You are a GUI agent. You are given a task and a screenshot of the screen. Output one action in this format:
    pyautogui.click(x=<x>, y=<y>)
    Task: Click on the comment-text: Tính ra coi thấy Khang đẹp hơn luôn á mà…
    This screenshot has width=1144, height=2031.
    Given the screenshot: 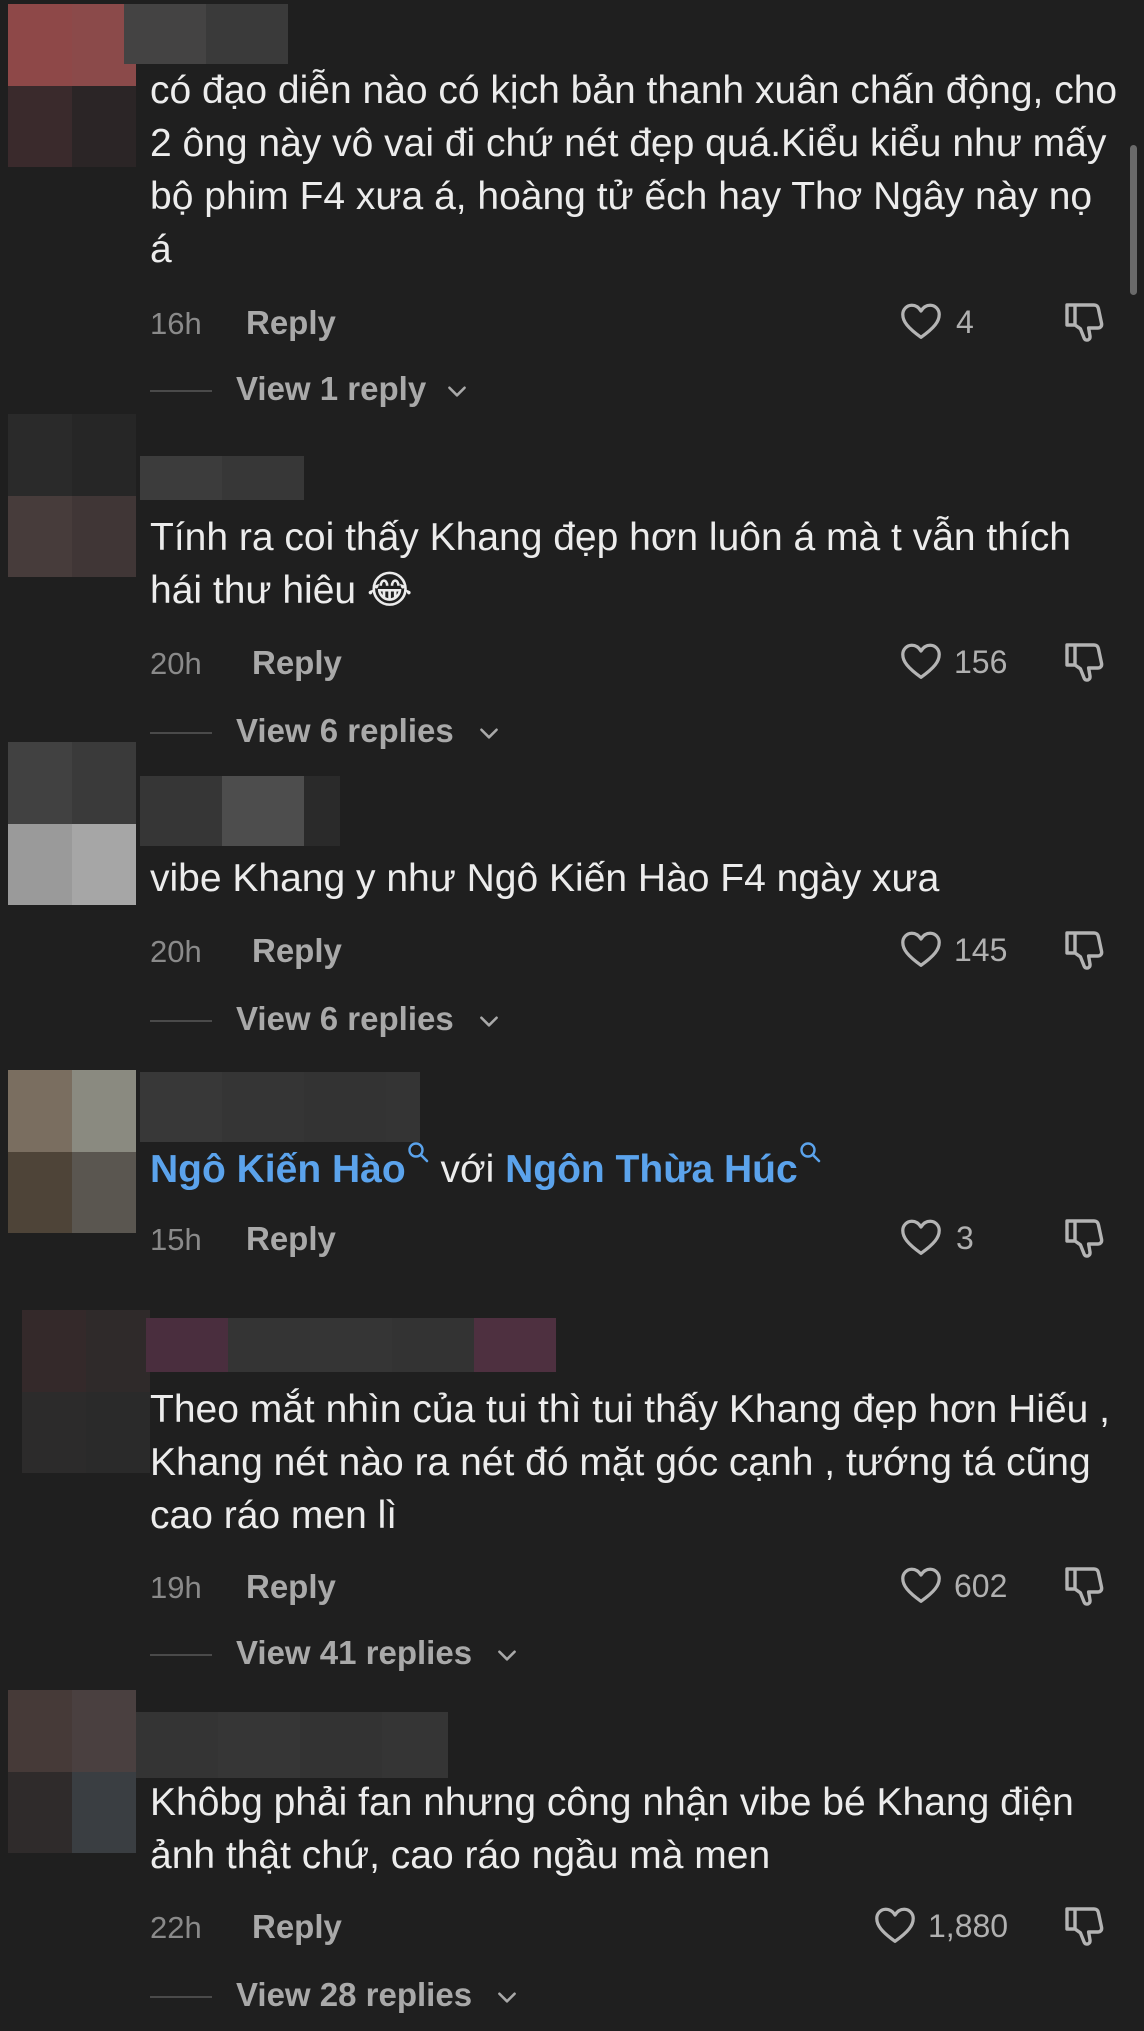 What is the action you would take?
    pyautogui.click(x=610, y=564)
    